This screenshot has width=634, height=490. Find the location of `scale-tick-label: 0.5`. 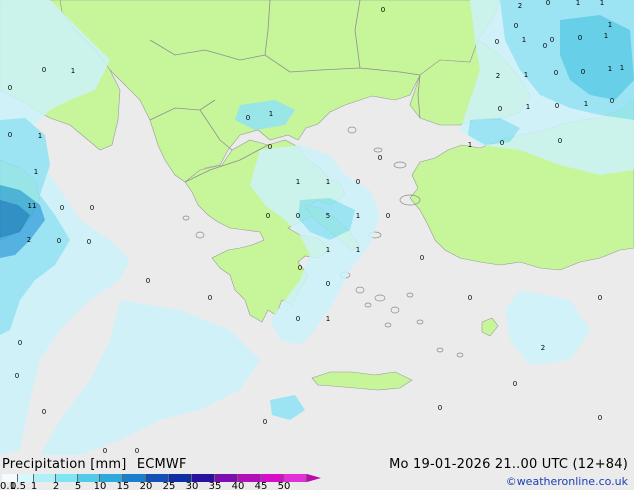

scale-tick-label: 0.5 is located at coordinates (18, 485).